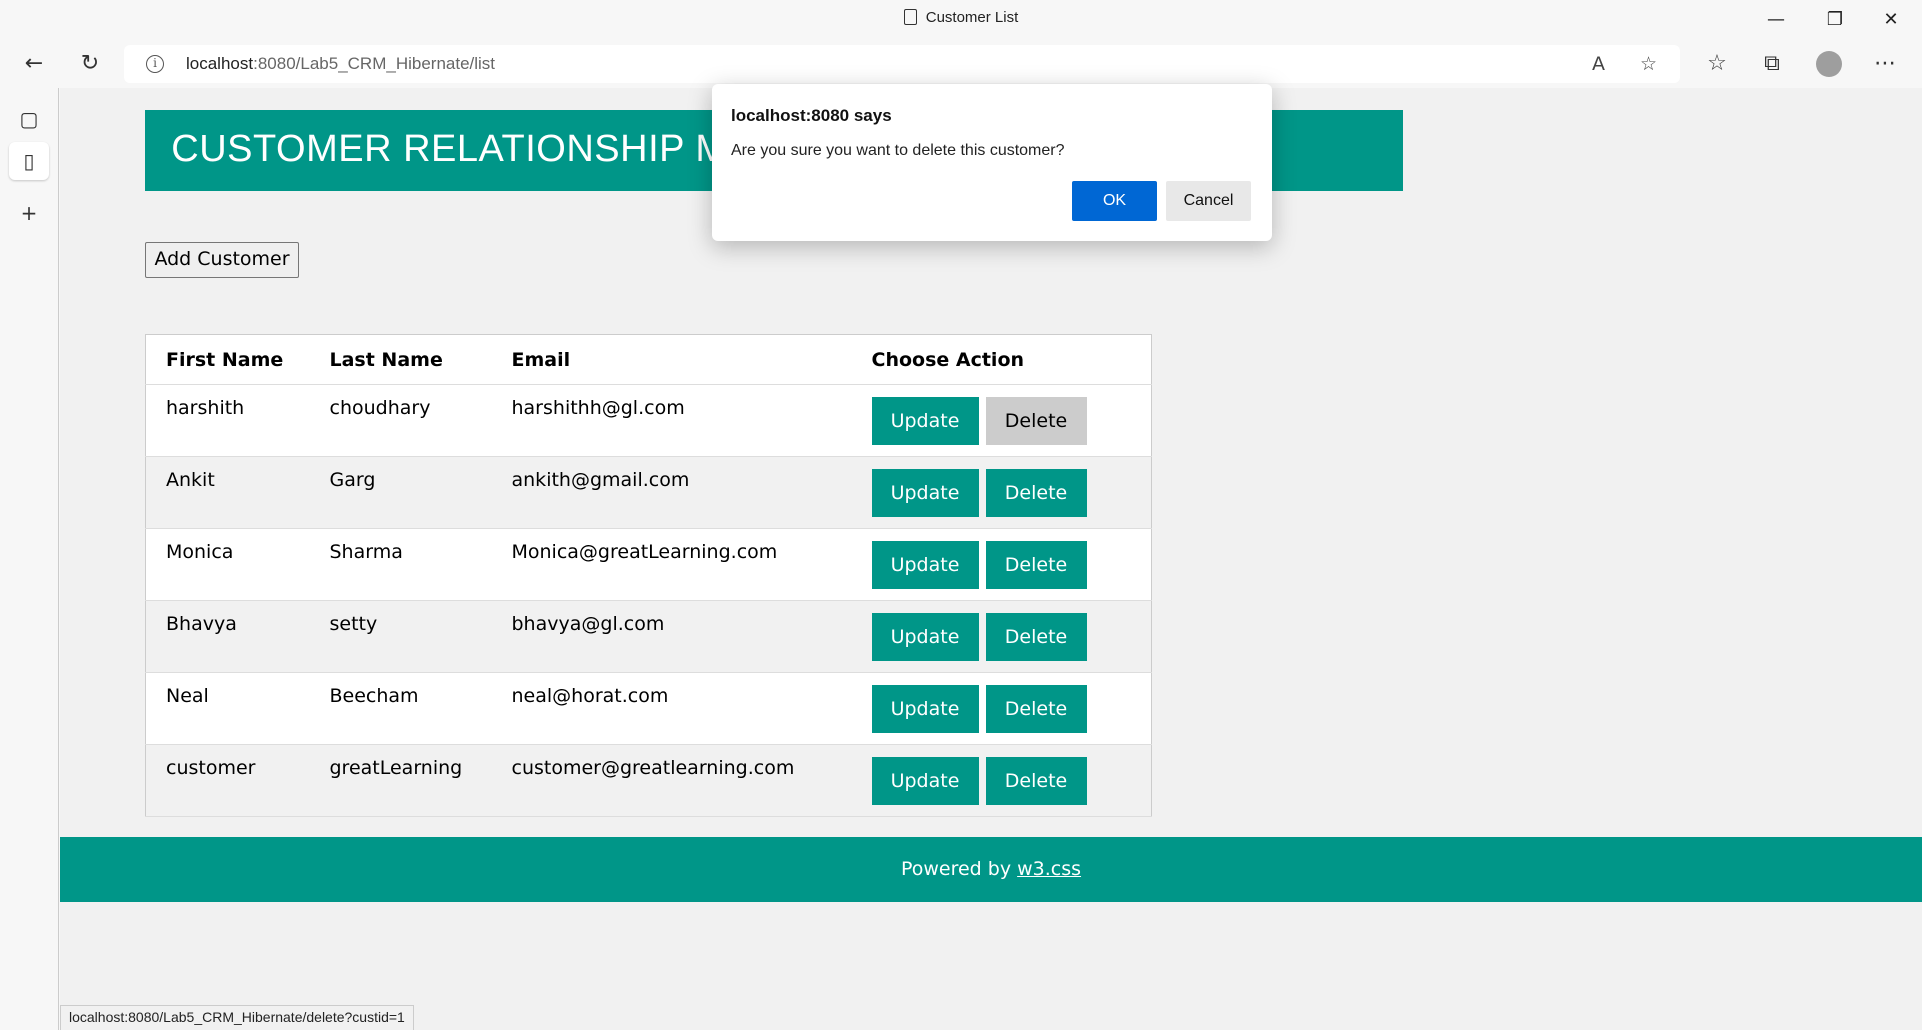 The image size is (1922, 1030). Describe the element at coordinates (811, 115) in the screenshot. I see `dialog-title: localhost:8080 says` at that location.